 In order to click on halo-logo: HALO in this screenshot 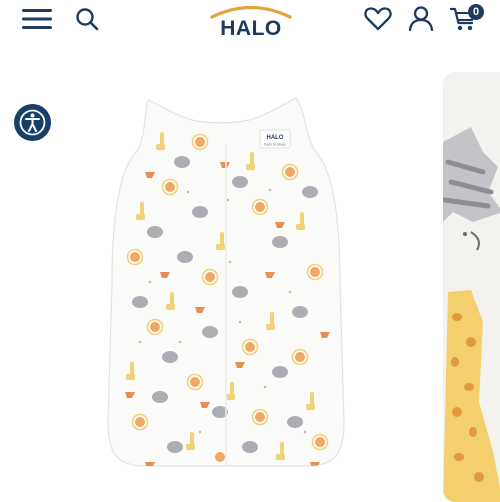, I will do `click(251, 21)`.